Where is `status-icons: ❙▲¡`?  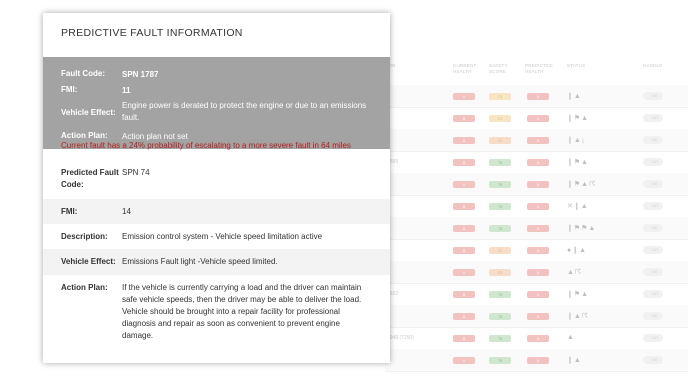
status-icons: ❙▲¡ is located at coordinates (576, 140).